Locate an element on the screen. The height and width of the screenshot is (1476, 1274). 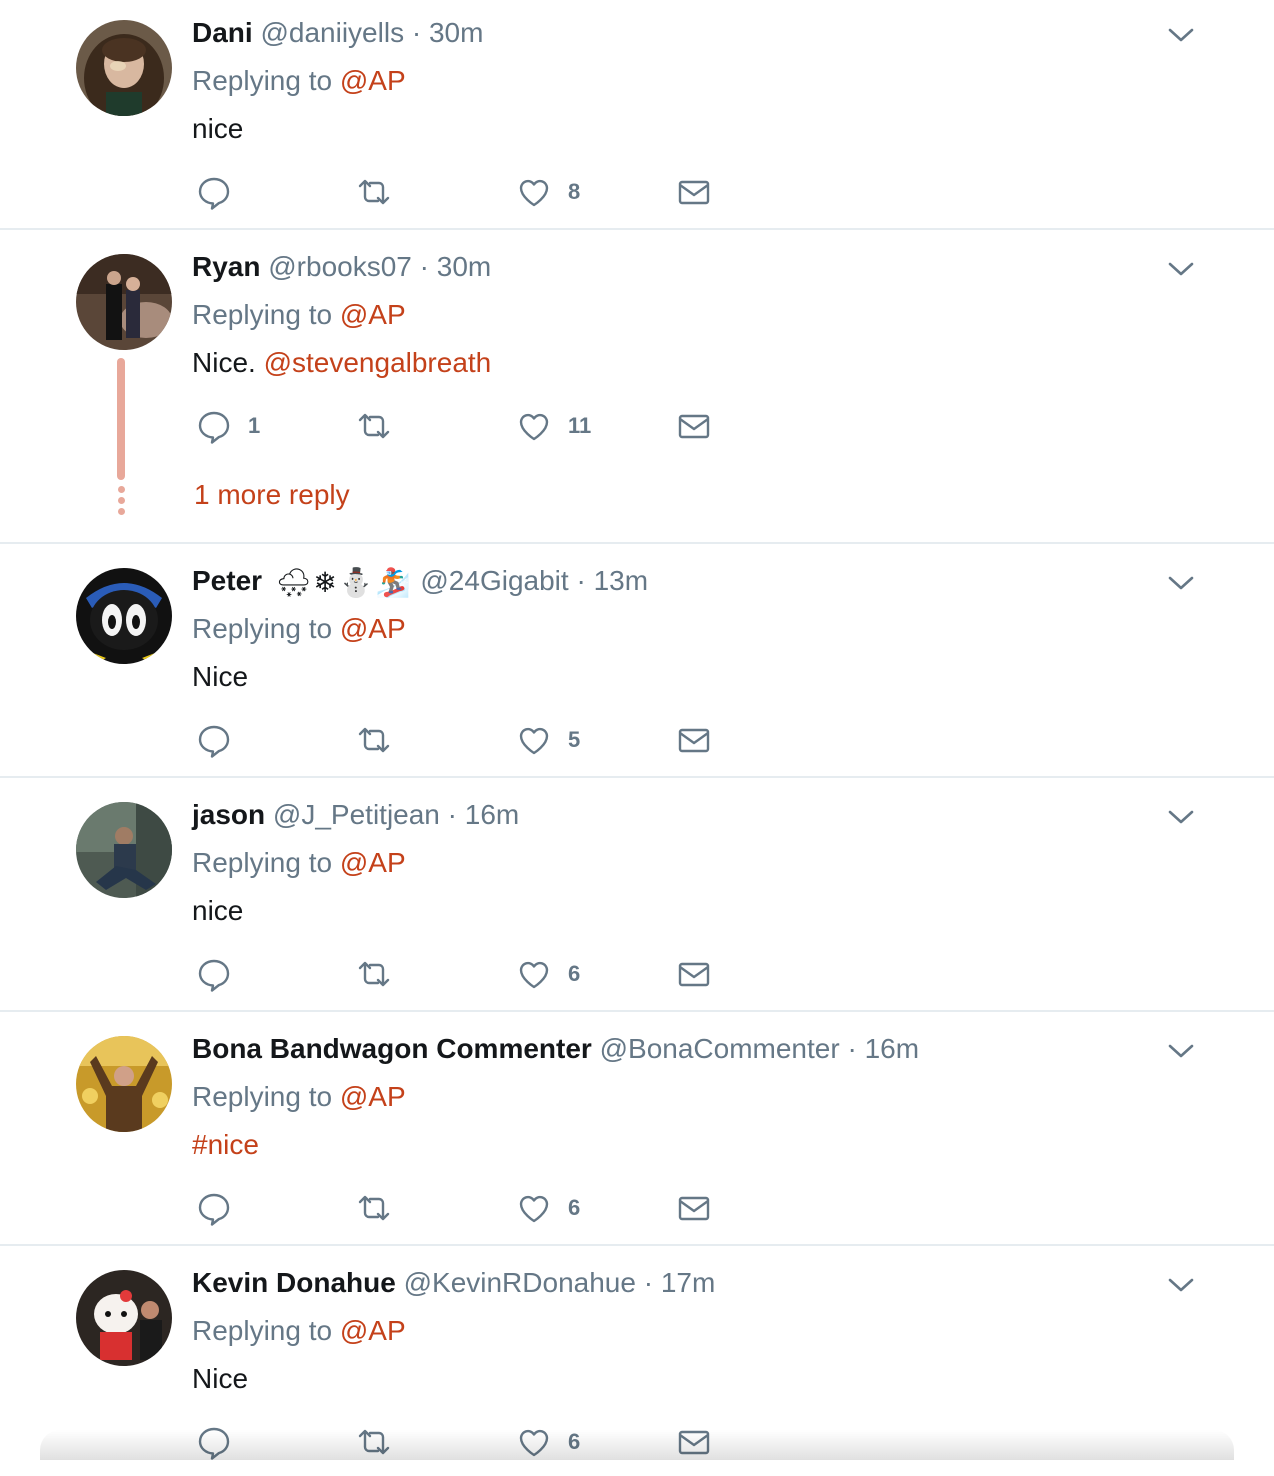
user-handle: @BonaCommenter is located at coordinates (720, 1048).